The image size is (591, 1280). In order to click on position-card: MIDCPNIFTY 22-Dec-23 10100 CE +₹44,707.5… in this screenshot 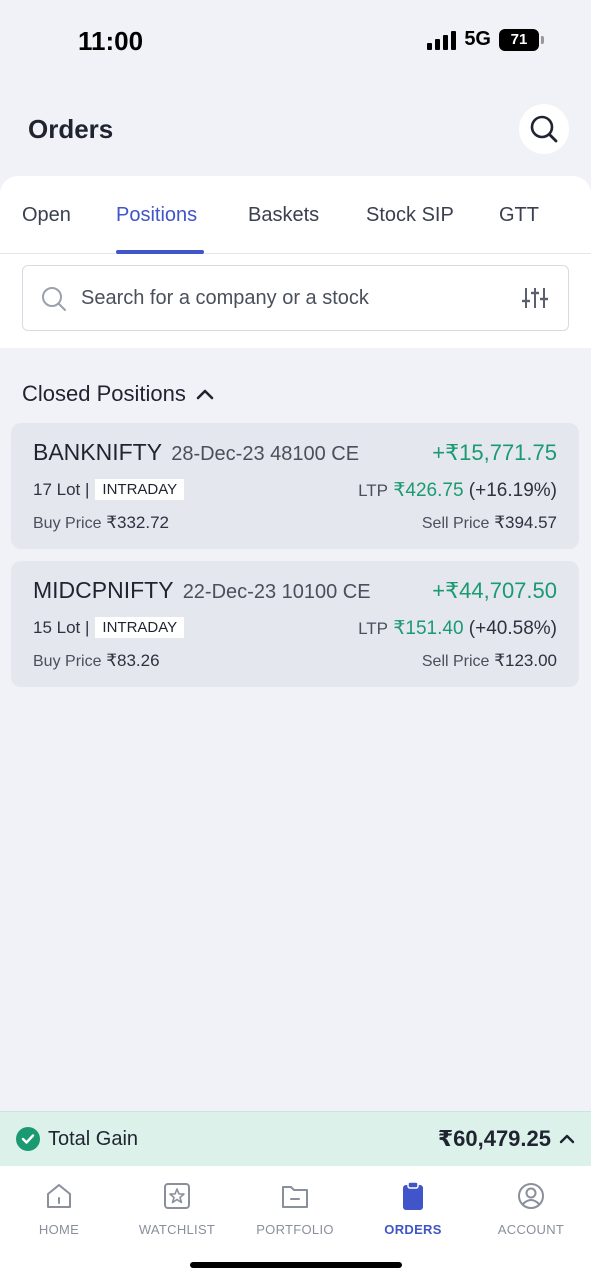, I will do `click(295, 624)`.